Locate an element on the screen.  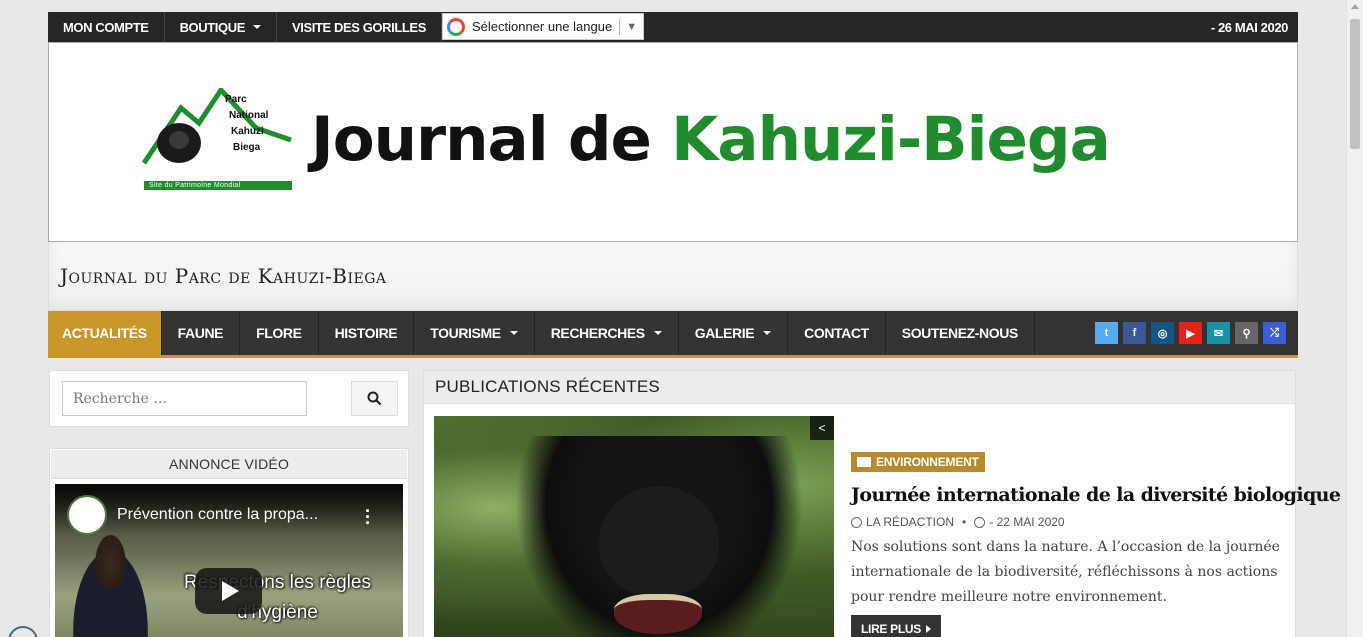
post-meta: LA RÉDACTION • - 22 MAI 2020 is located at coordinates (958, 522).